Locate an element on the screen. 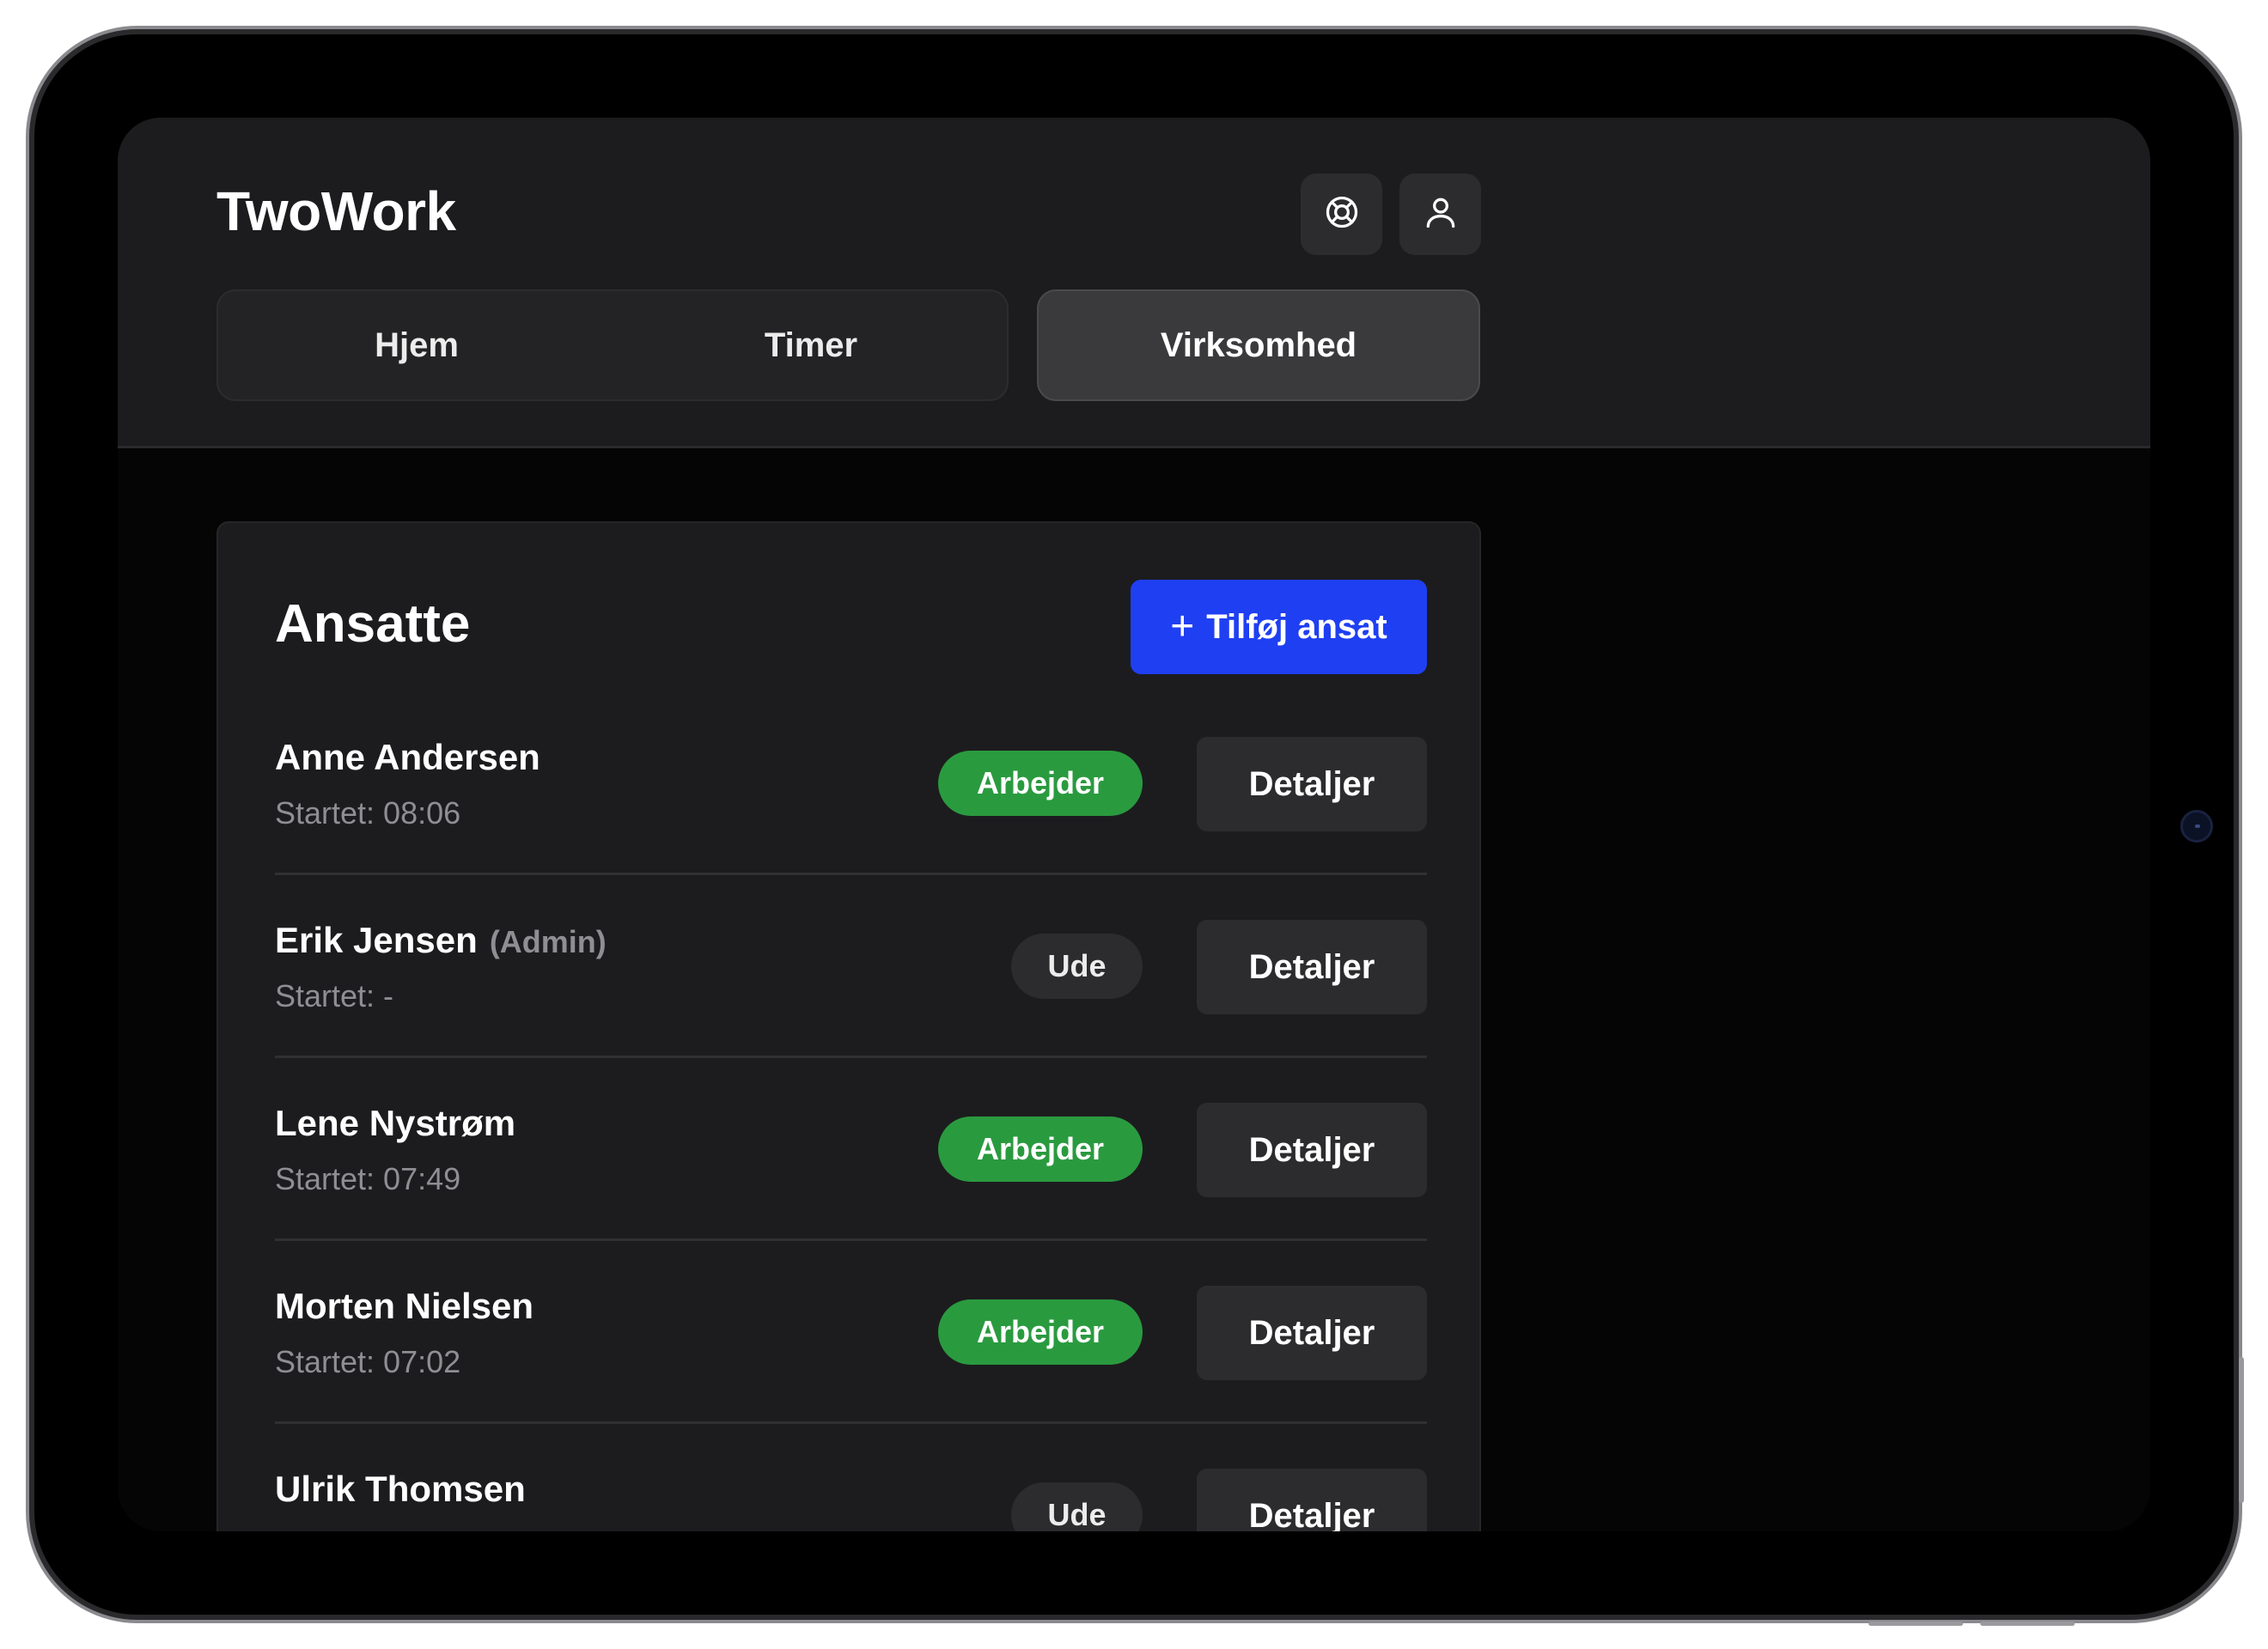  tab-group: Hjem Timer is located at coordinates (612, 345).